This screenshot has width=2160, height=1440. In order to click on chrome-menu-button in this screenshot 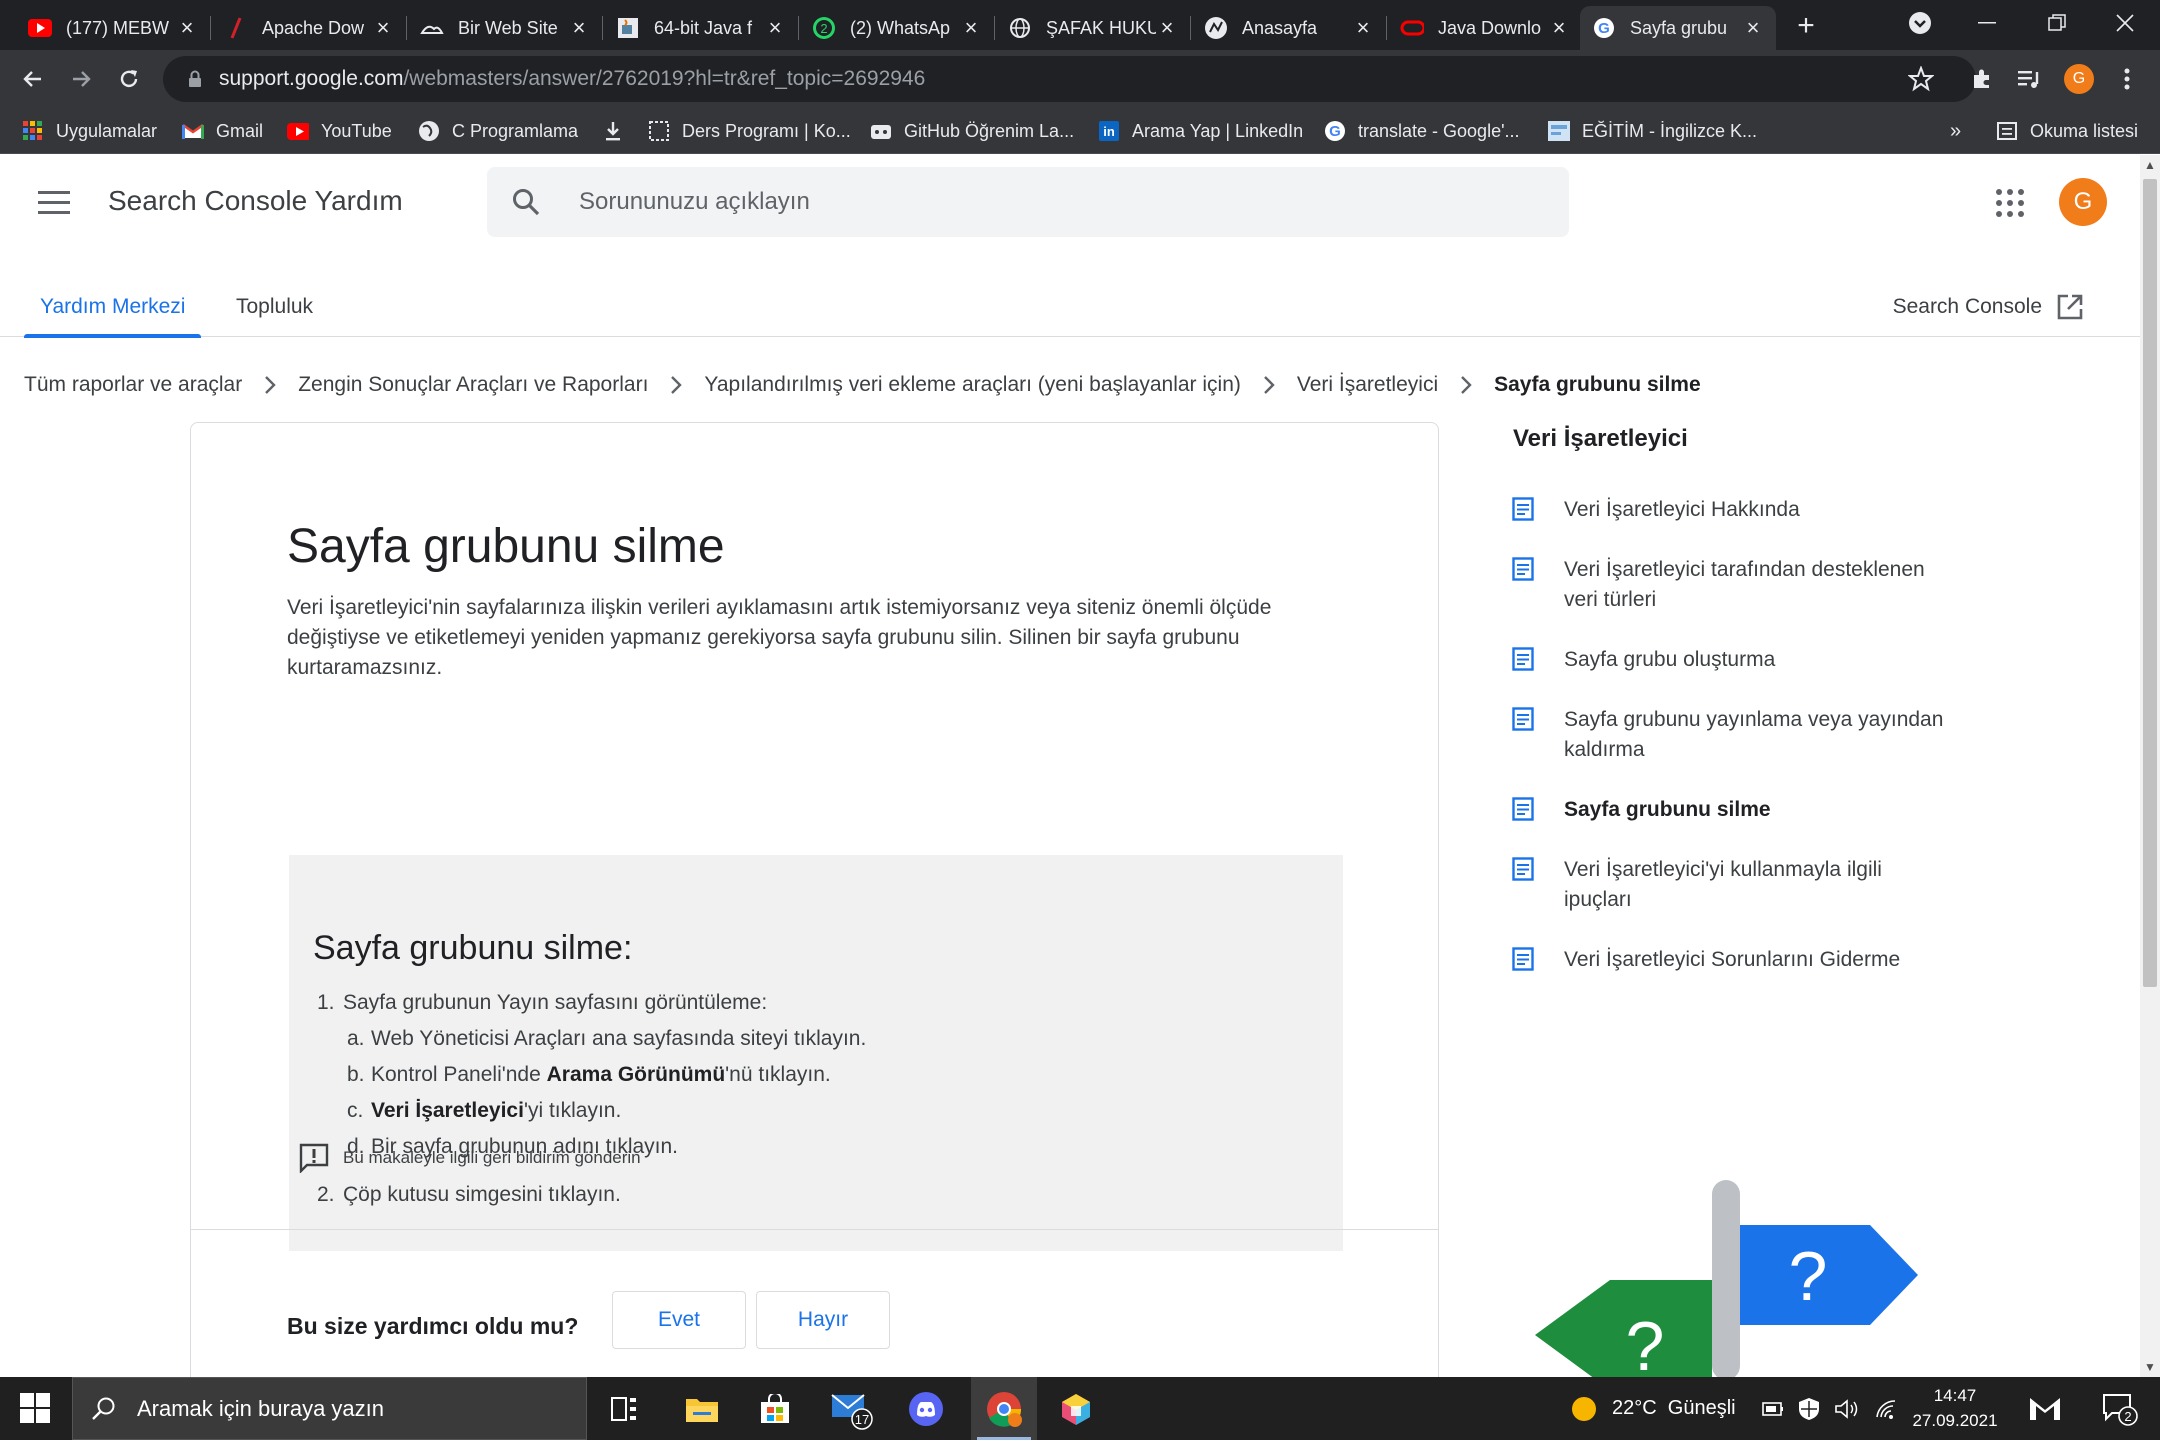, I will do `click(2127, 79)`.